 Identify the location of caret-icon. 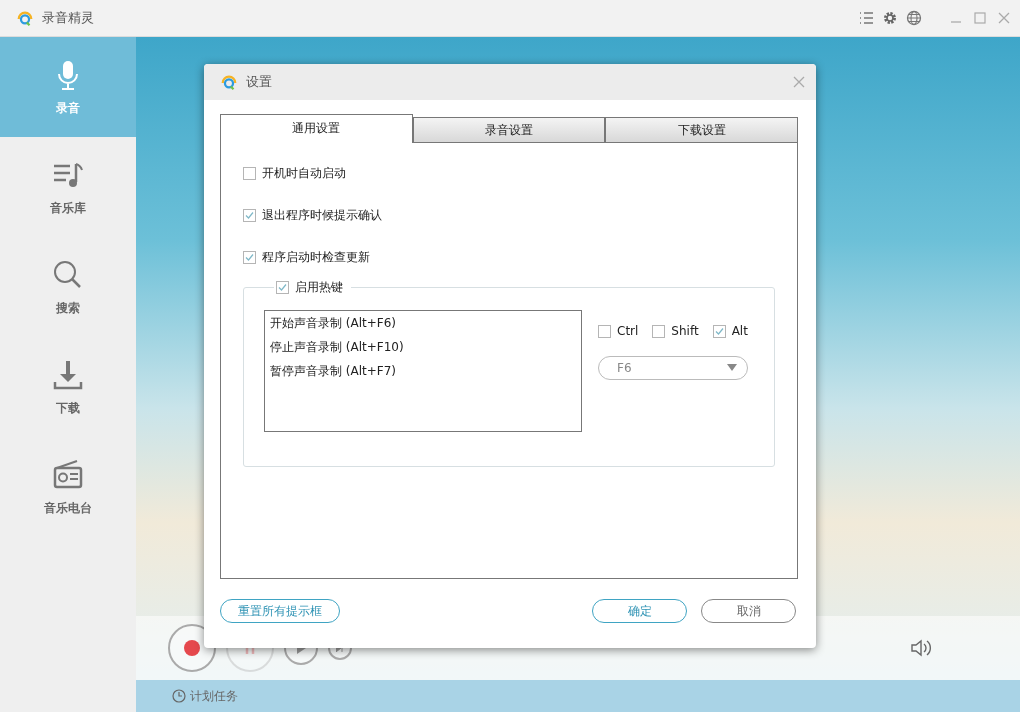
(732, 368).